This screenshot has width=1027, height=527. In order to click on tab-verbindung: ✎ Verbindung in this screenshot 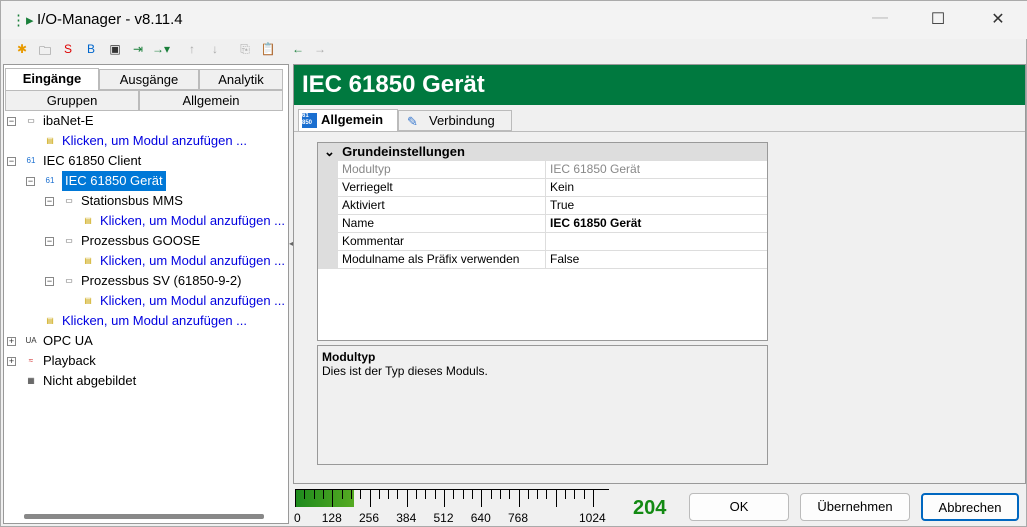, I will do `click(455, 120)`.